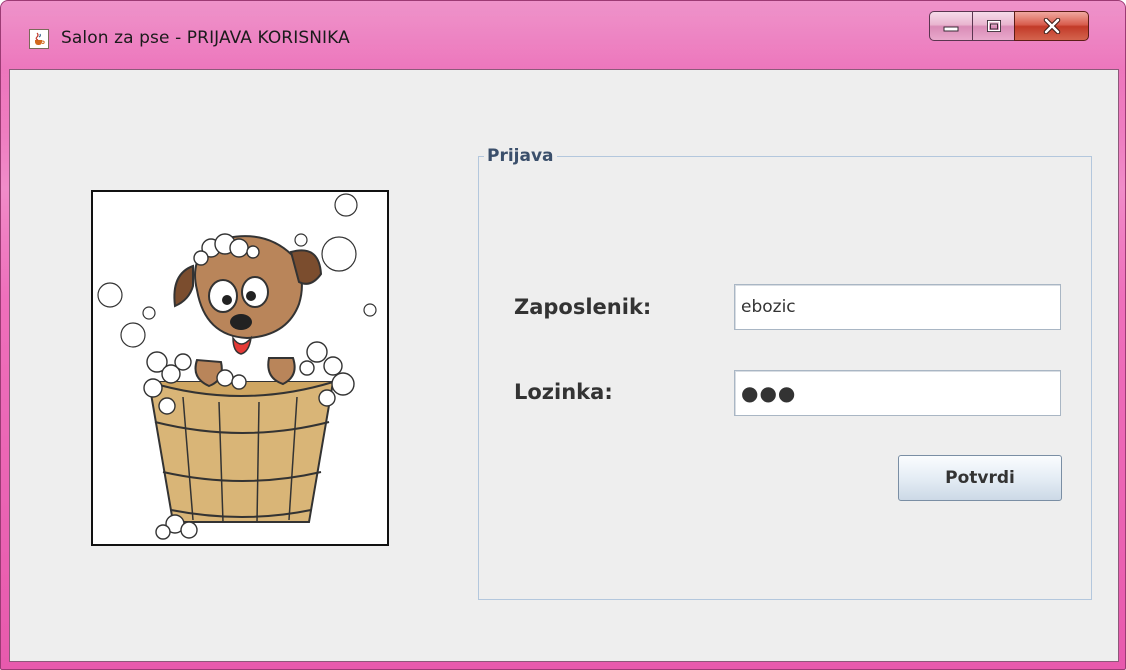  I want to click on dog-picture, so click(240, 368).